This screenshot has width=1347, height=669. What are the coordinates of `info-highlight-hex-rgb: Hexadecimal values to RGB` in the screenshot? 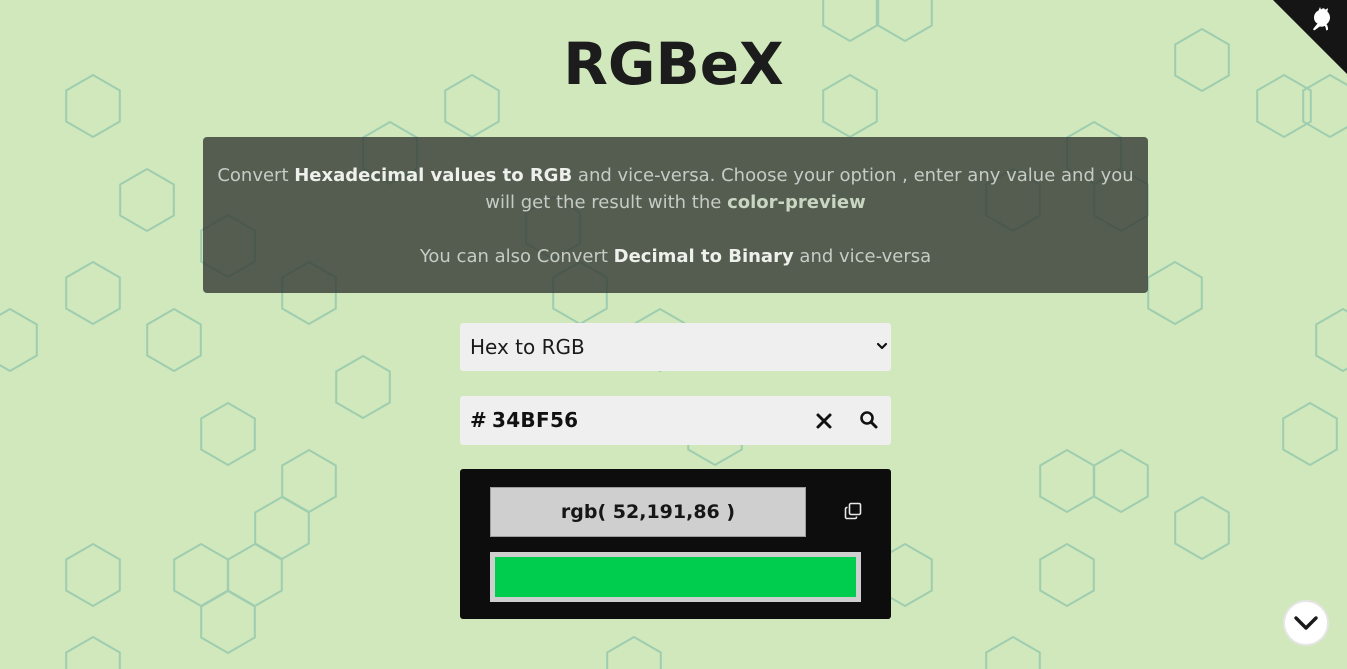 It's located at (433, 175).